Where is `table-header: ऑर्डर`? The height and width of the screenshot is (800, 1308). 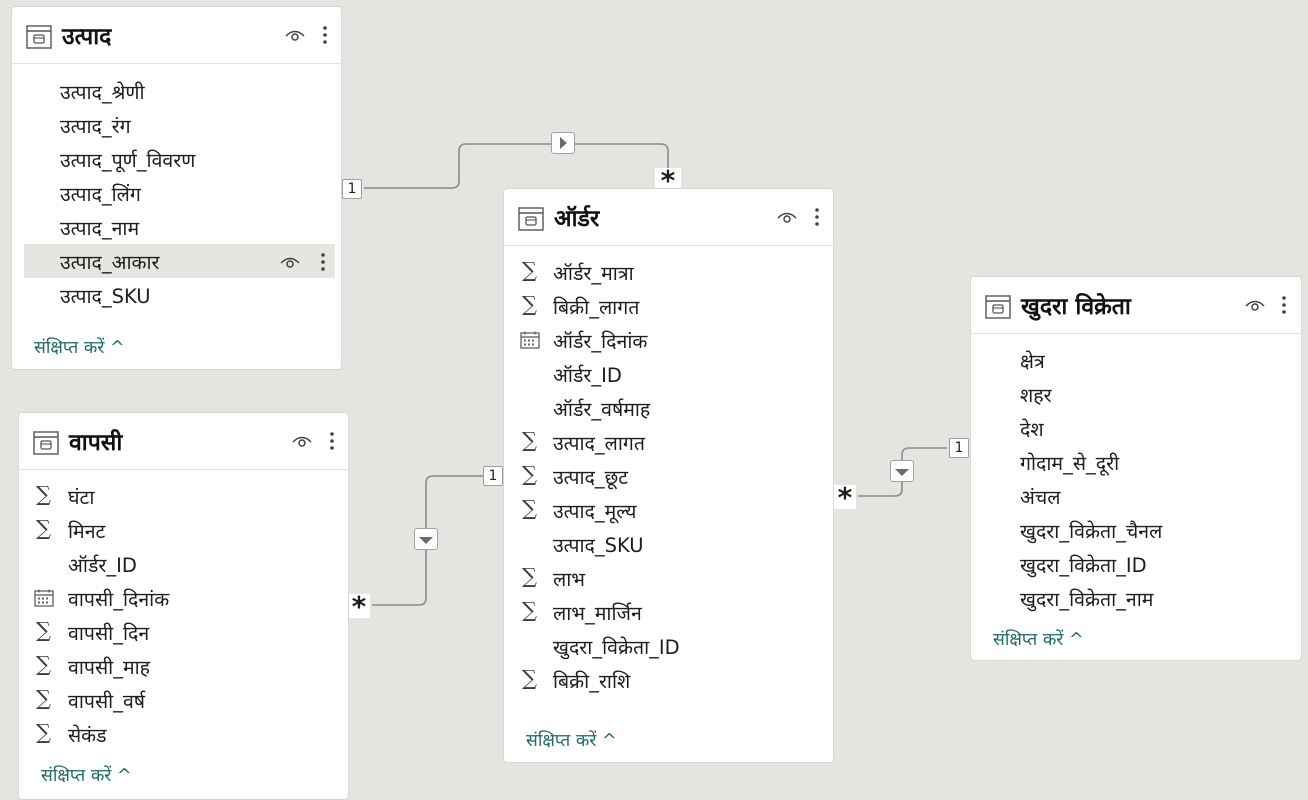
table-header: ऑर्डर is located at coordinates (668, 217).